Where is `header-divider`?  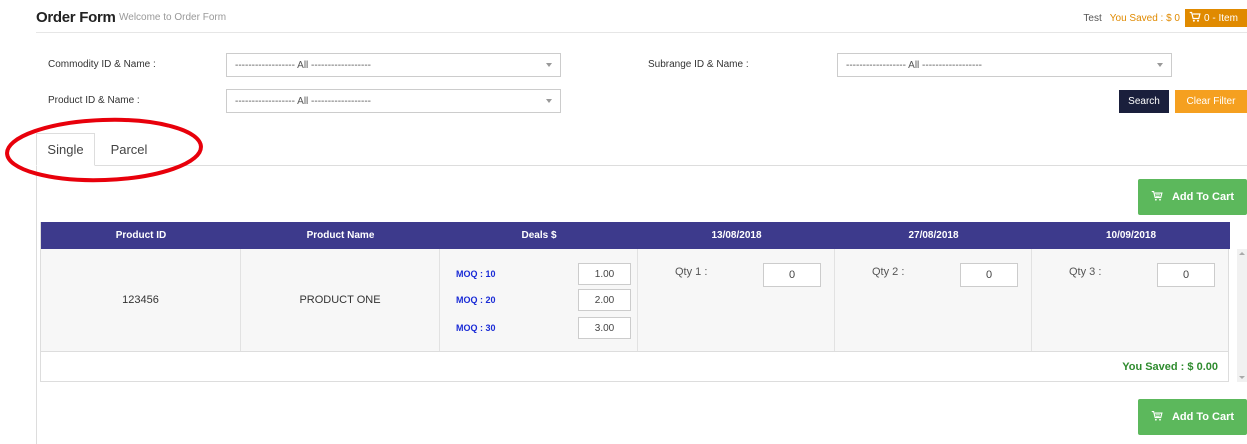
header-divider is located at coordinates (641, 32).